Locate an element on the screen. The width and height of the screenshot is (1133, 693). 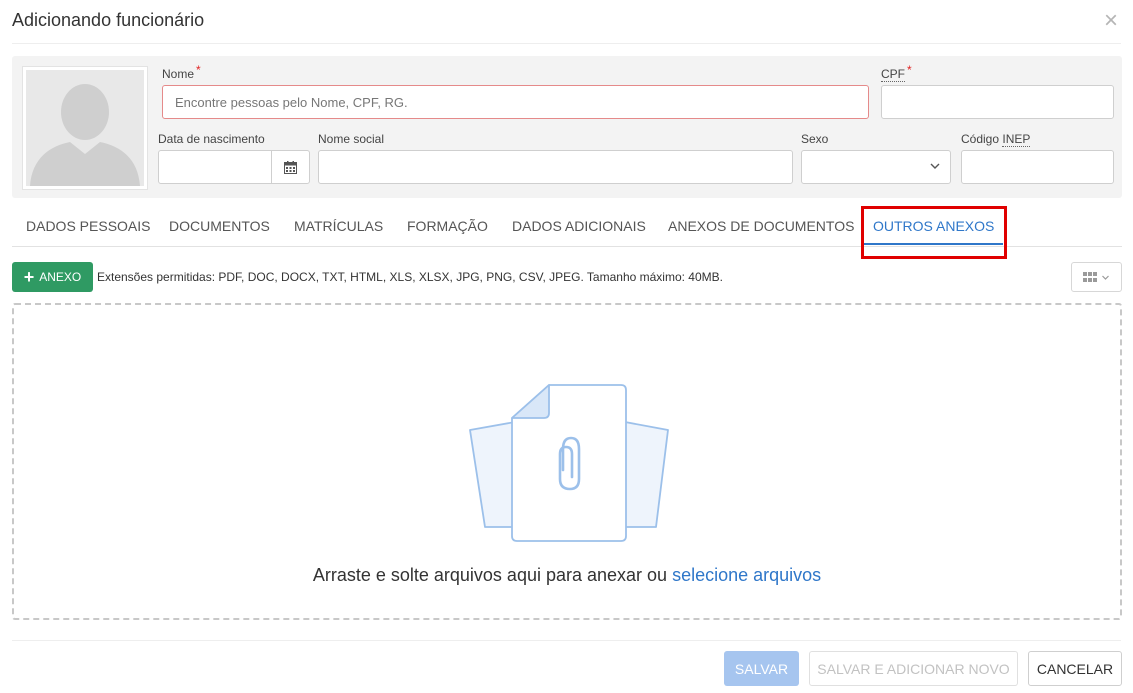
nome-required-mark: * is located at coordinates (198, 70).